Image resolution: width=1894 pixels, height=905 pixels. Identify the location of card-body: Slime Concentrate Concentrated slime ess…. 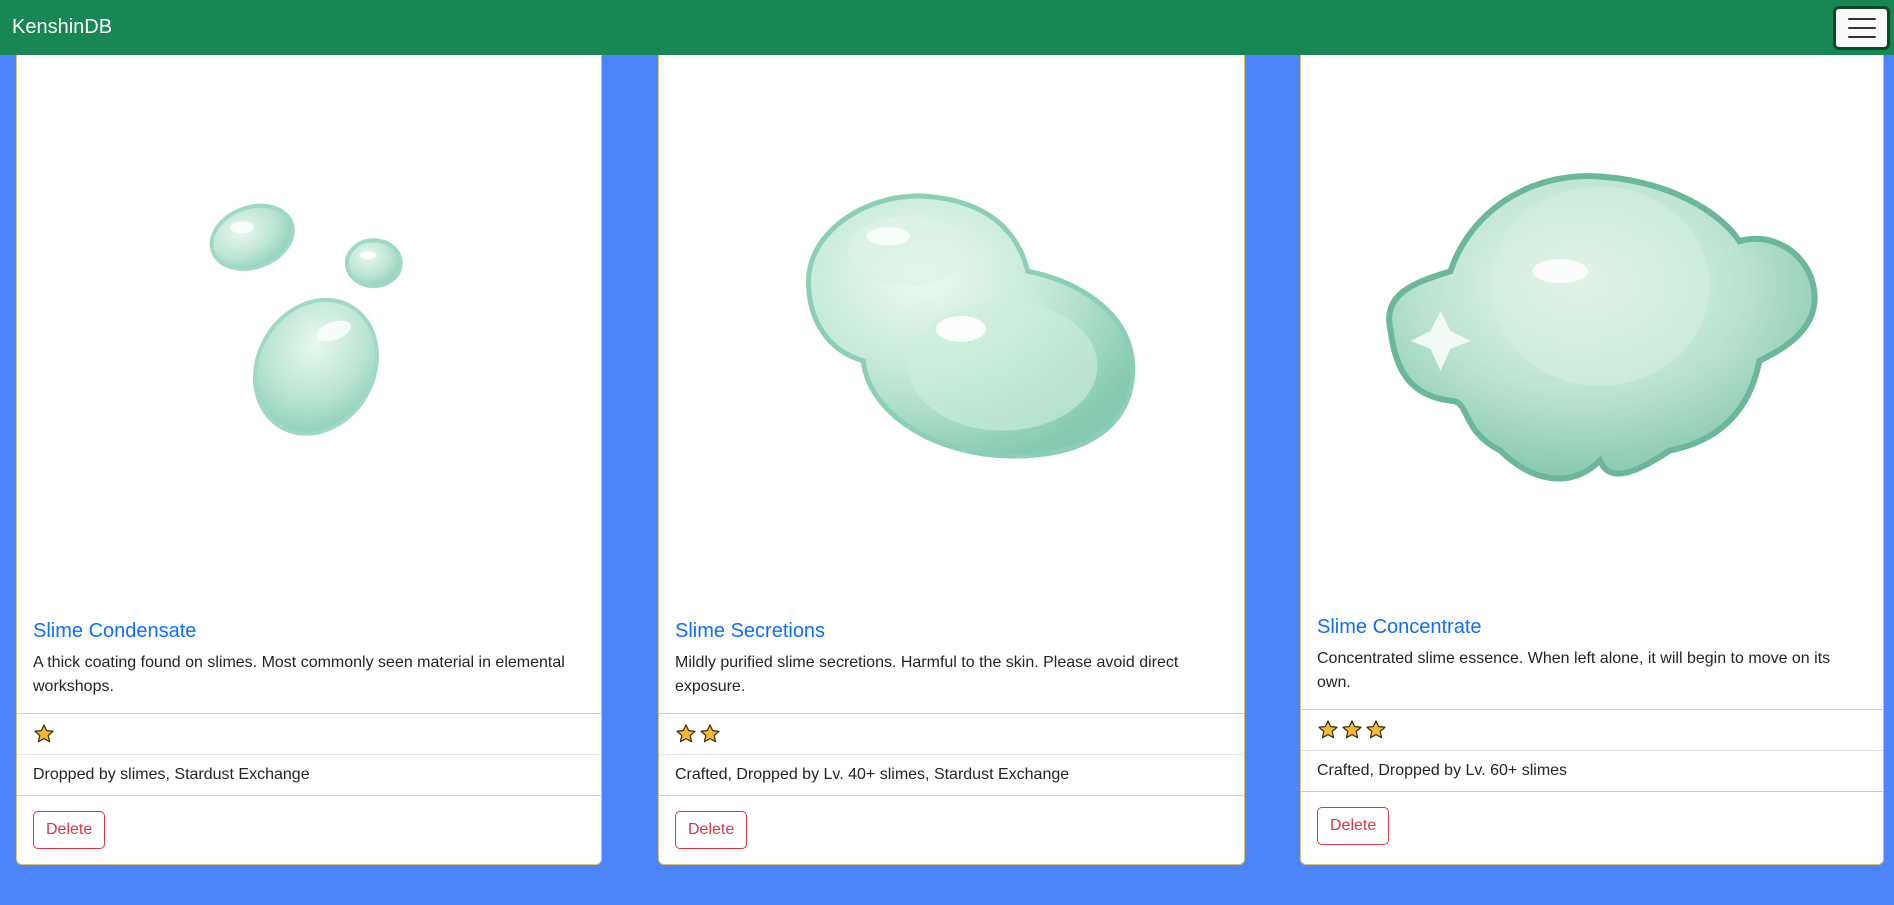
(1592, 656).